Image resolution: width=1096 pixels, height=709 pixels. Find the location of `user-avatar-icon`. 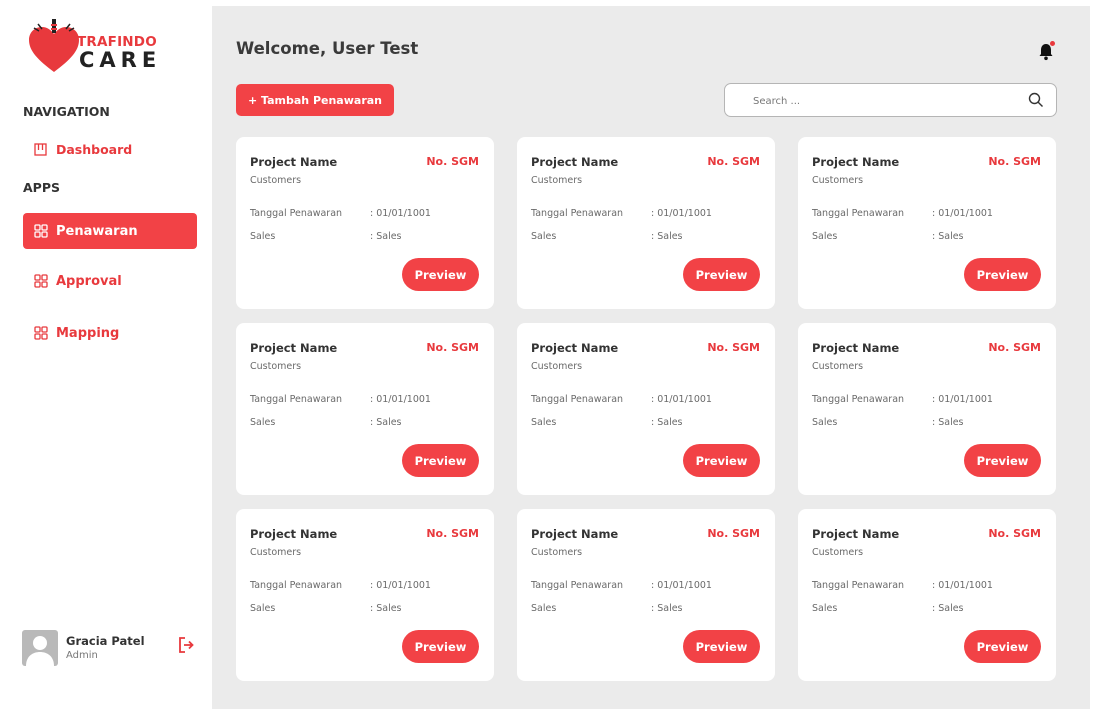

user-avatar-icon is located at coordinates (40, 651).